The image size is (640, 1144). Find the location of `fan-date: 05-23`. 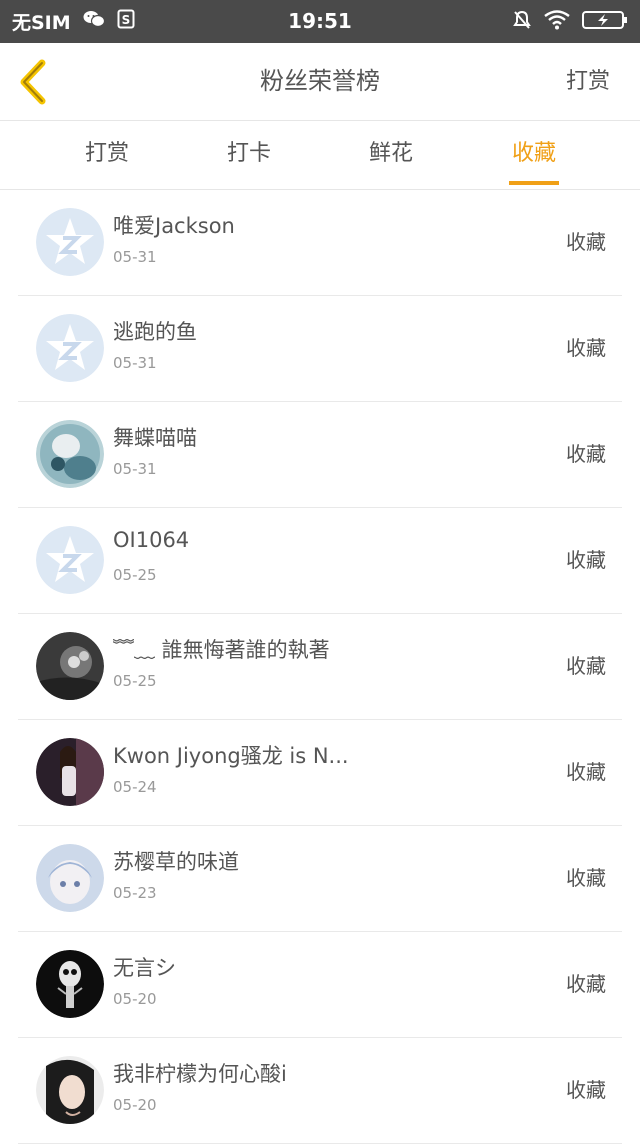

fan-date: 05-23 is located at coordinates (135, 893).